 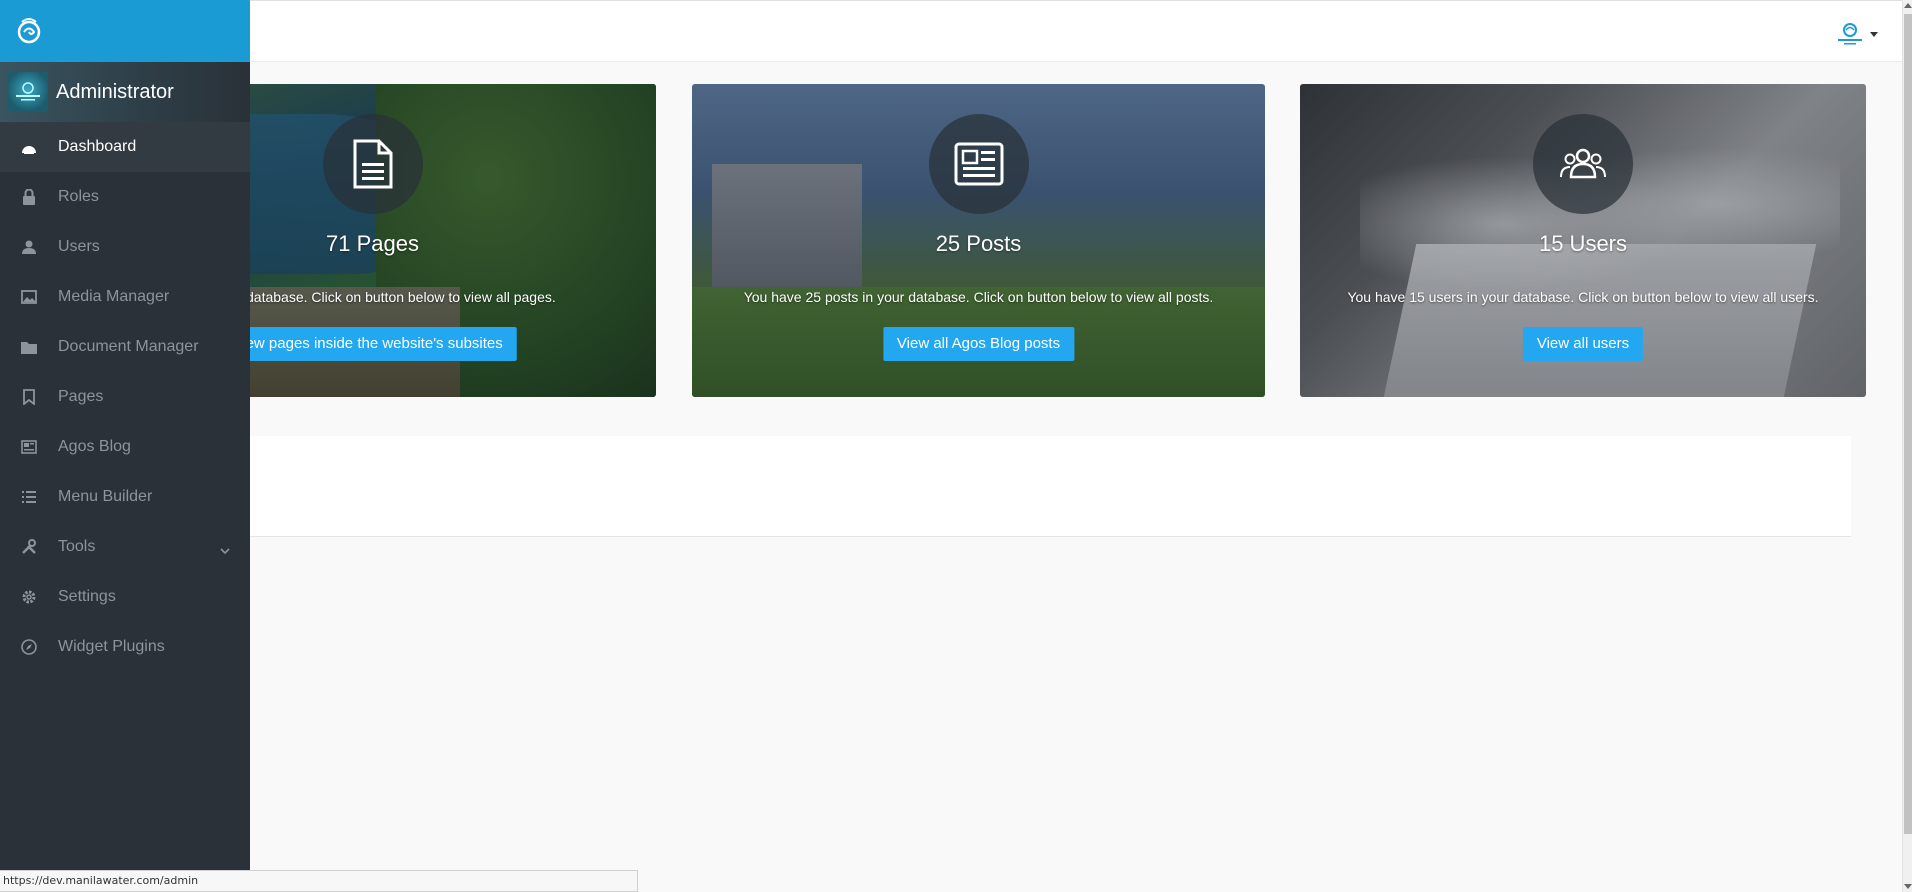 I want to click on gear-icon, so click(x=29, y=597).